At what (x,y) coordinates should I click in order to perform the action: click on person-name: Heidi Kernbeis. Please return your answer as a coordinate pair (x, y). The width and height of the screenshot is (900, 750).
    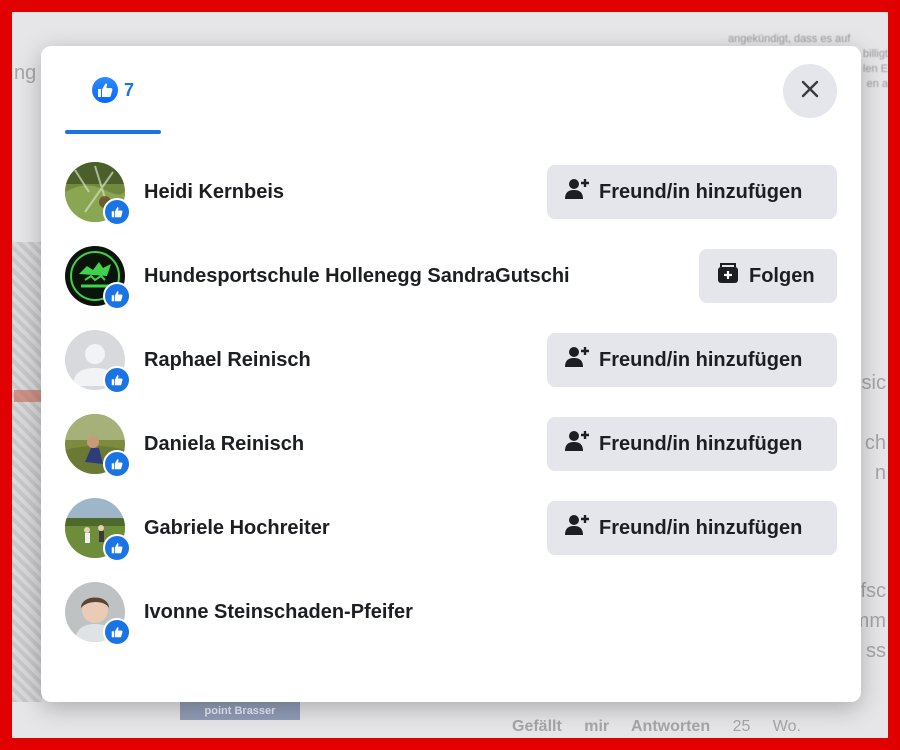
    Looking at the image, I should click on (214, 192).